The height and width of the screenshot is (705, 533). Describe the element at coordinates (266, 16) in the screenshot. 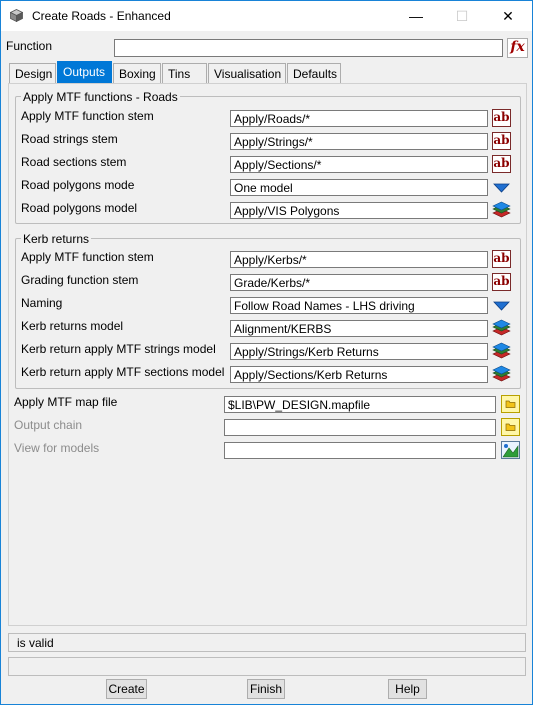

I see `title-bar: Create Roads - Enhanced — ☐ ✕` at that location.